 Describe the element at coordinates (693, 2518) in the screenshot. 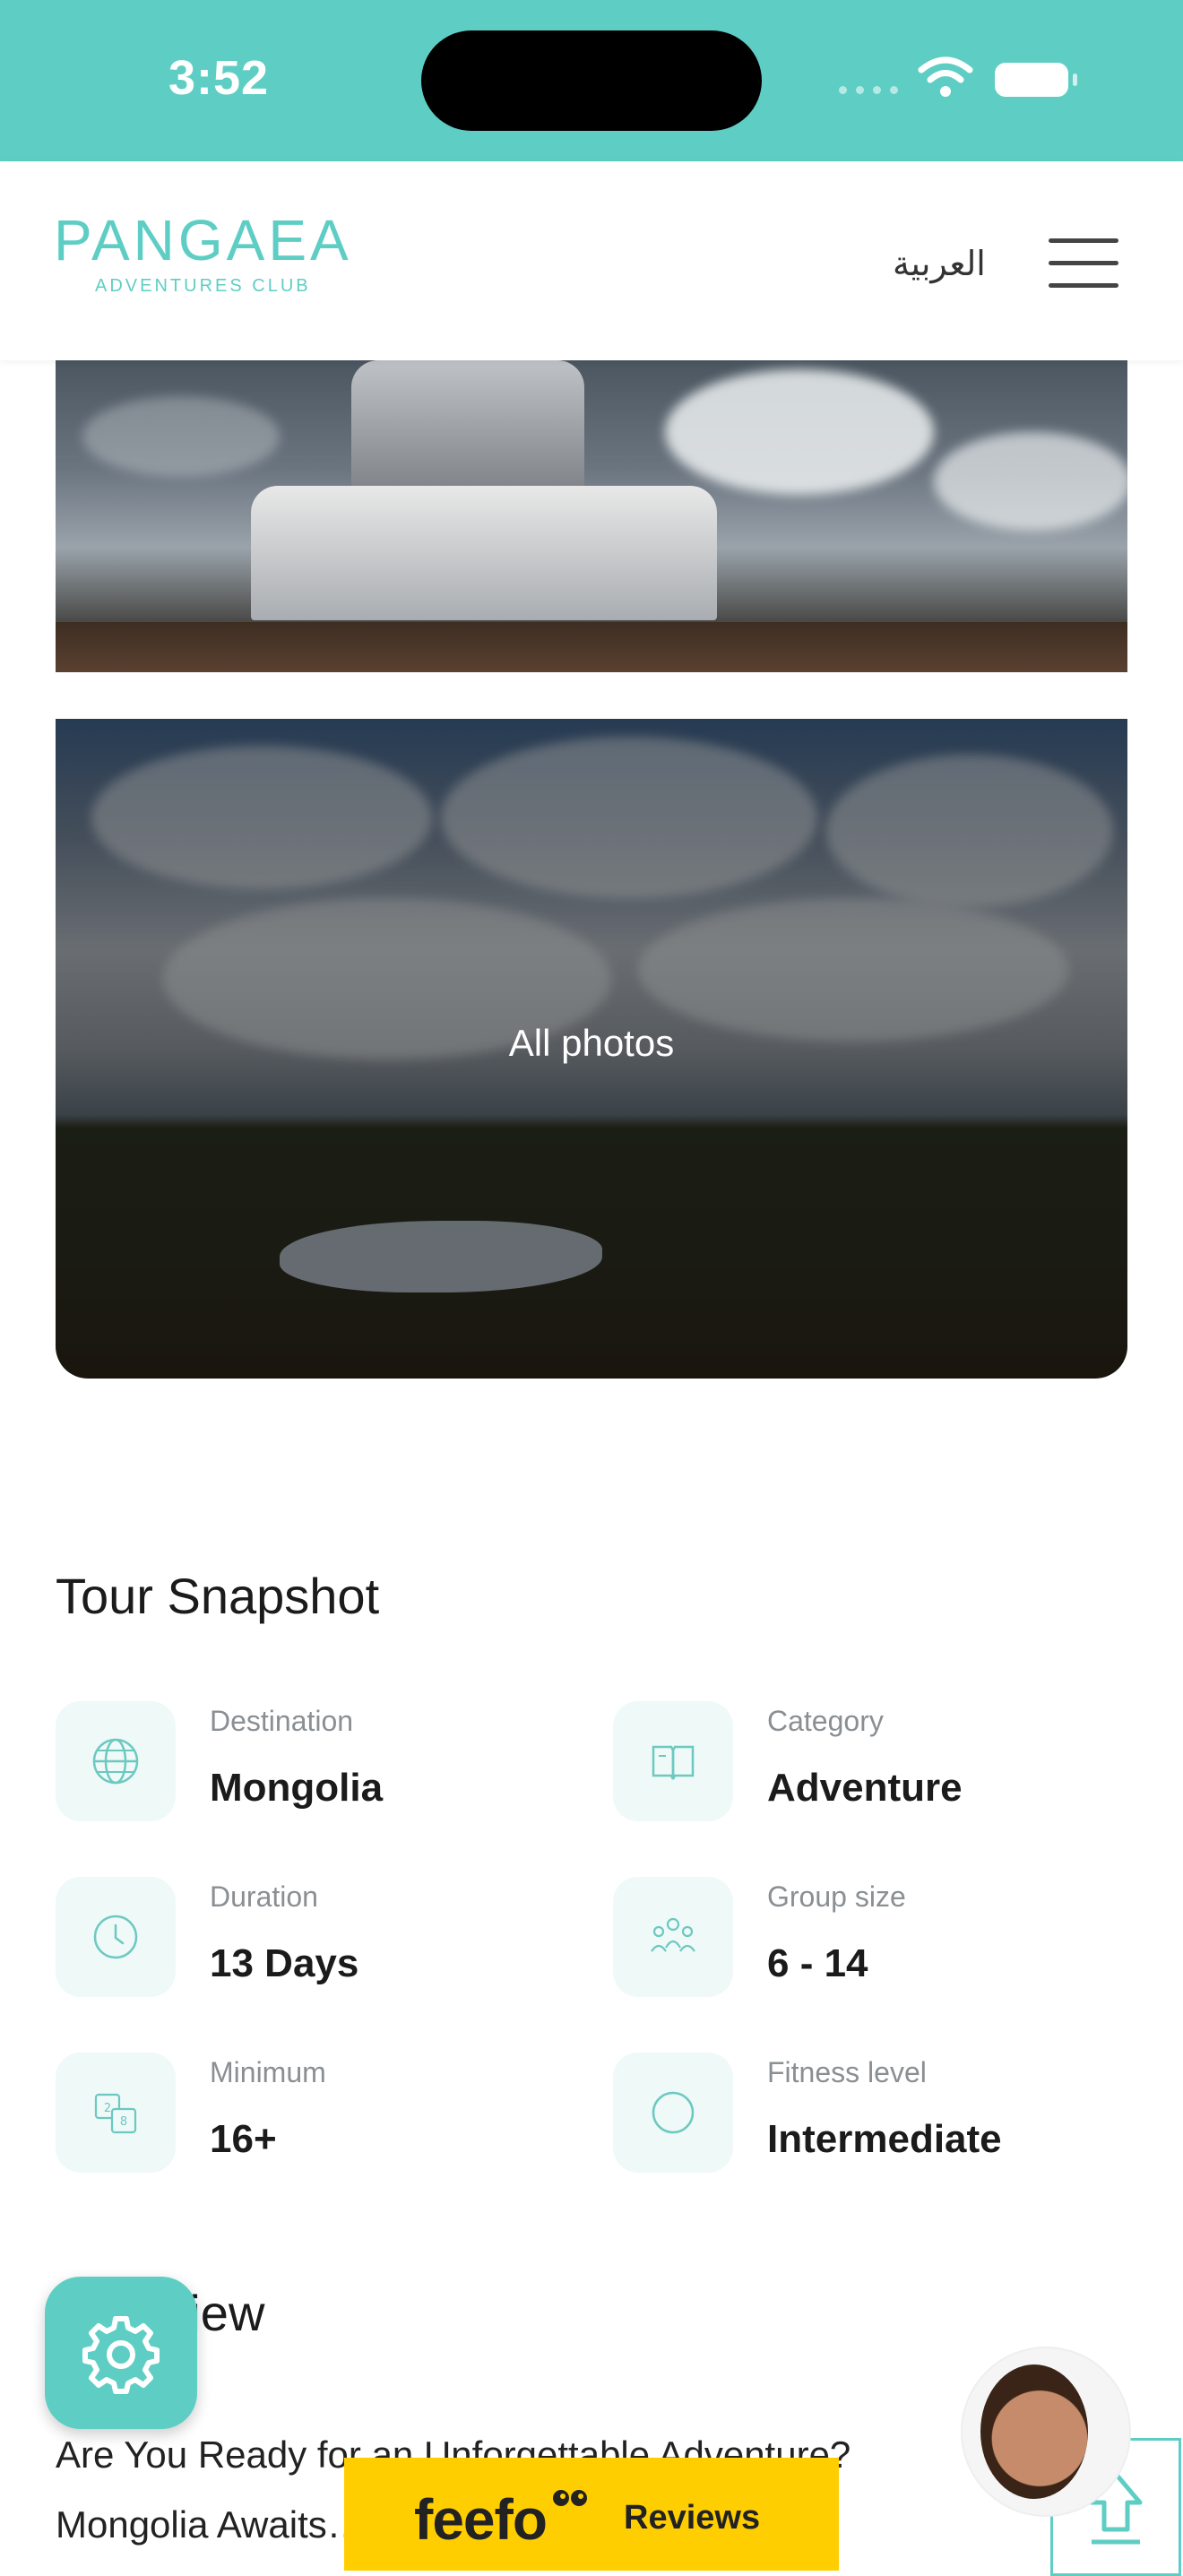

I see `feefo-reviews-label: Reviews` at that location.